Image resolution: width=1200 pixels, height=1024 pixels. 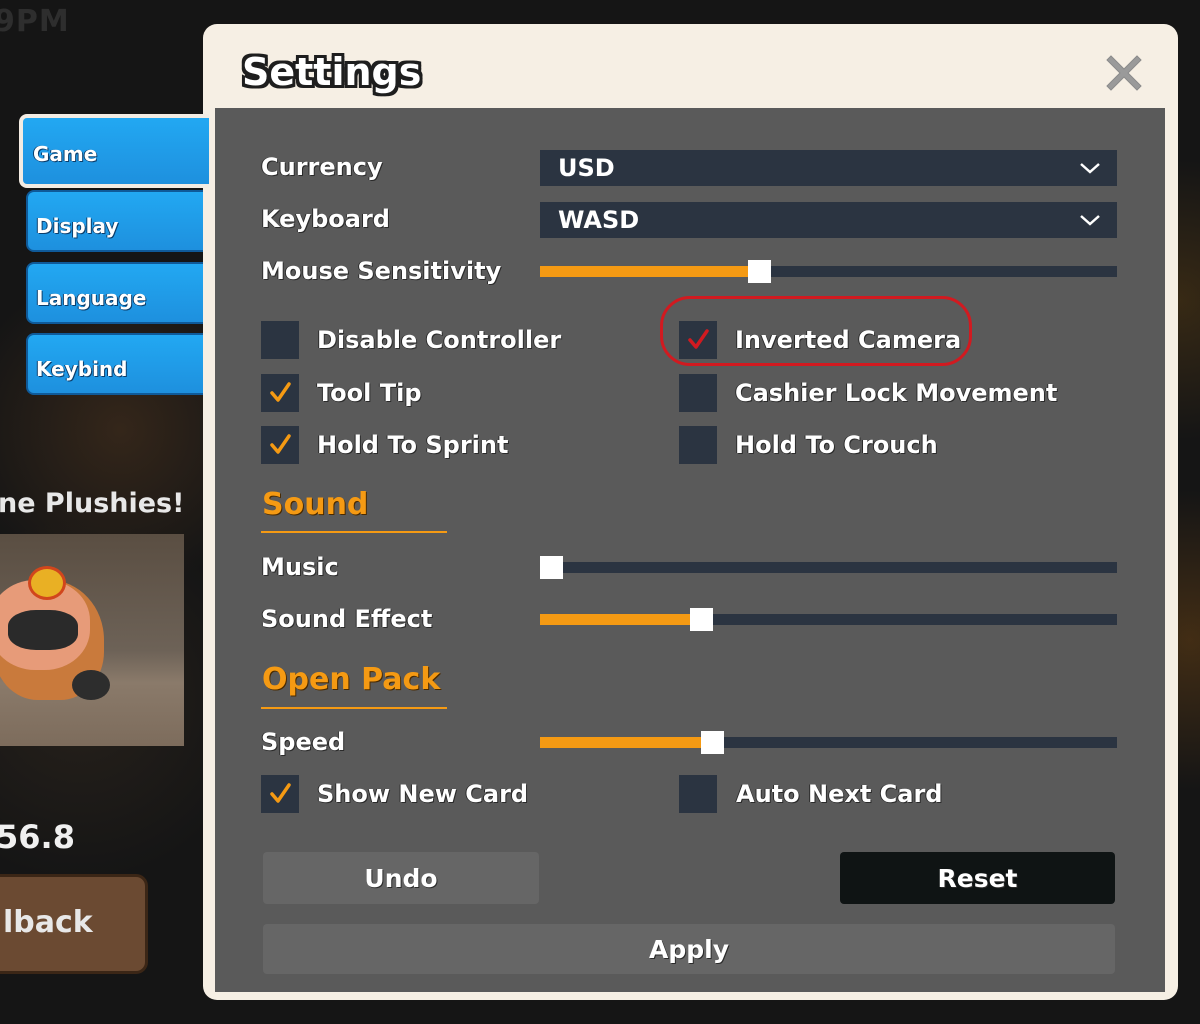 I want to click on background-amount: 56.8, so click(x=37, y=837).